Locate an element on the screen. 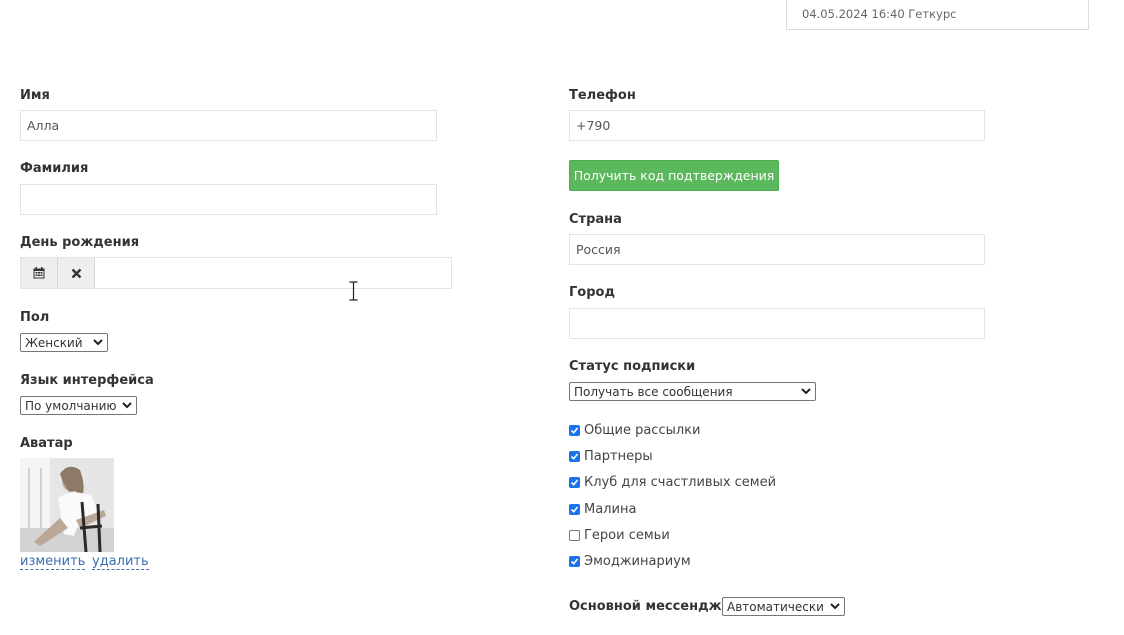 The width and height of the screenshot is (1124, 635). list-item: Общие рассылки is located at coordinates (634, 430).